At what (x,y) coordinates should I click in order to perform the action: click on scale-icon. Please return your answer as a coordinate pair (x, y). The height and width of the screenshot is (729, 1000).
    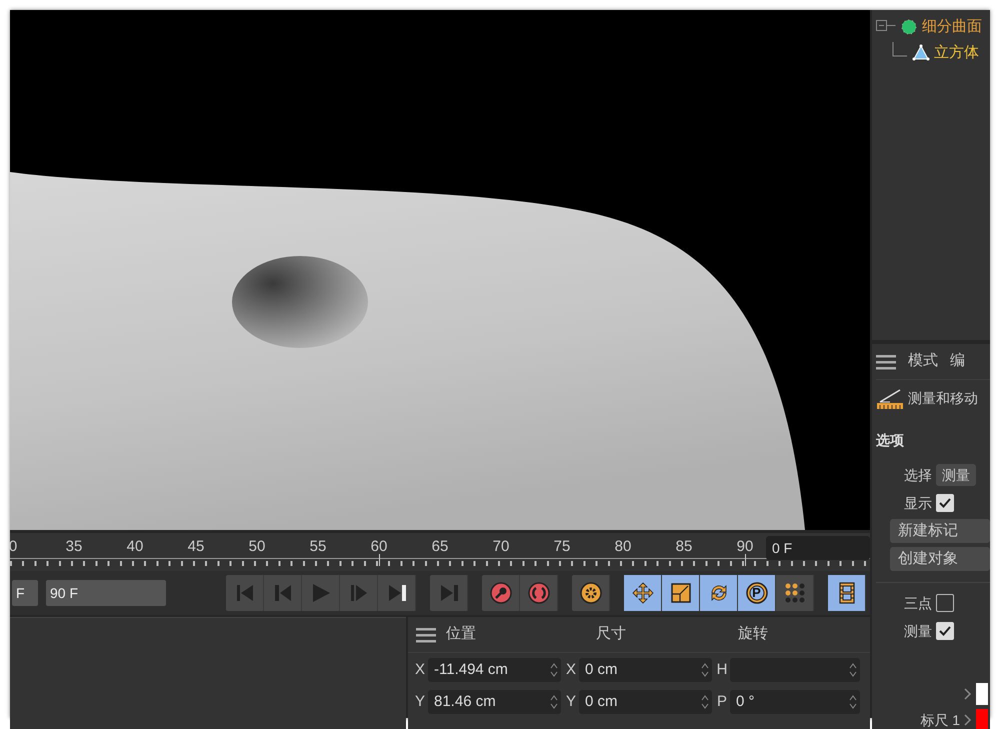
    Looking at the image, I should click on (681, 593).